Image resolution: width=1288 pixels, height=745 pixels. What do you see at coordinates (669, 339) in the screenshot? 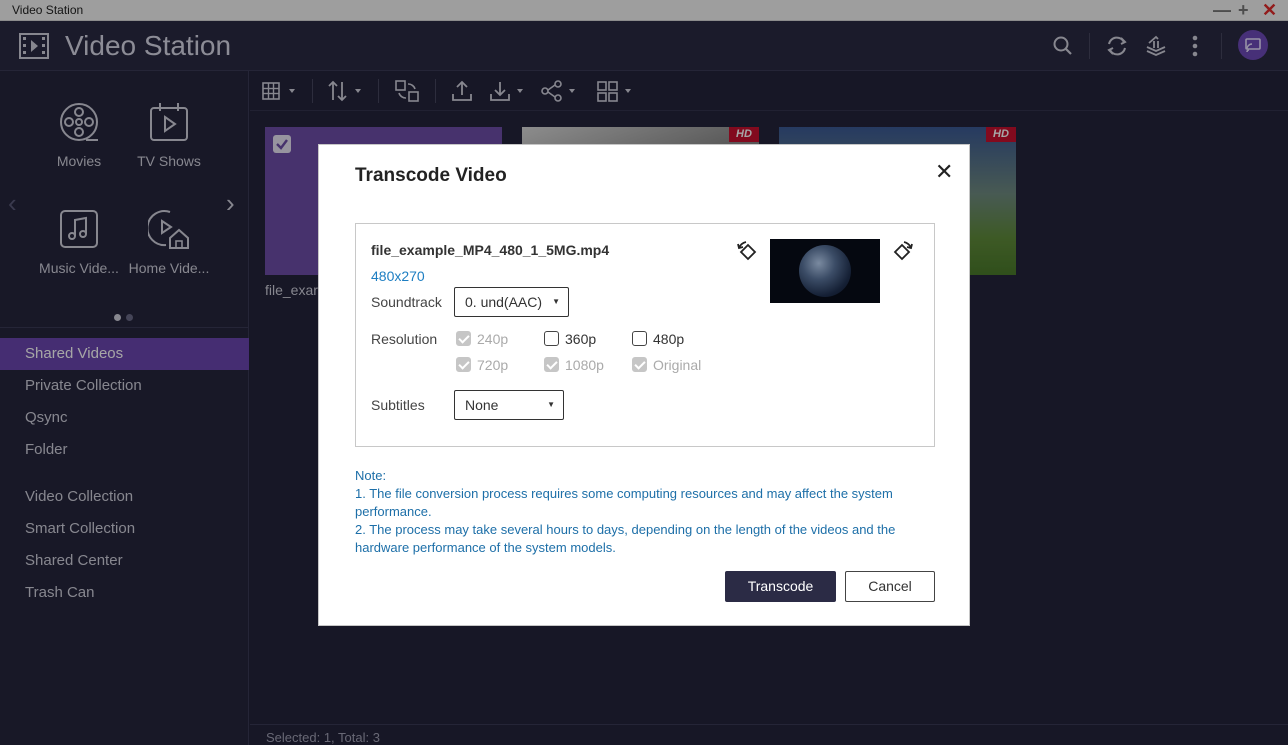
I see `option-label: 480p` at bounding box center [669, 339].